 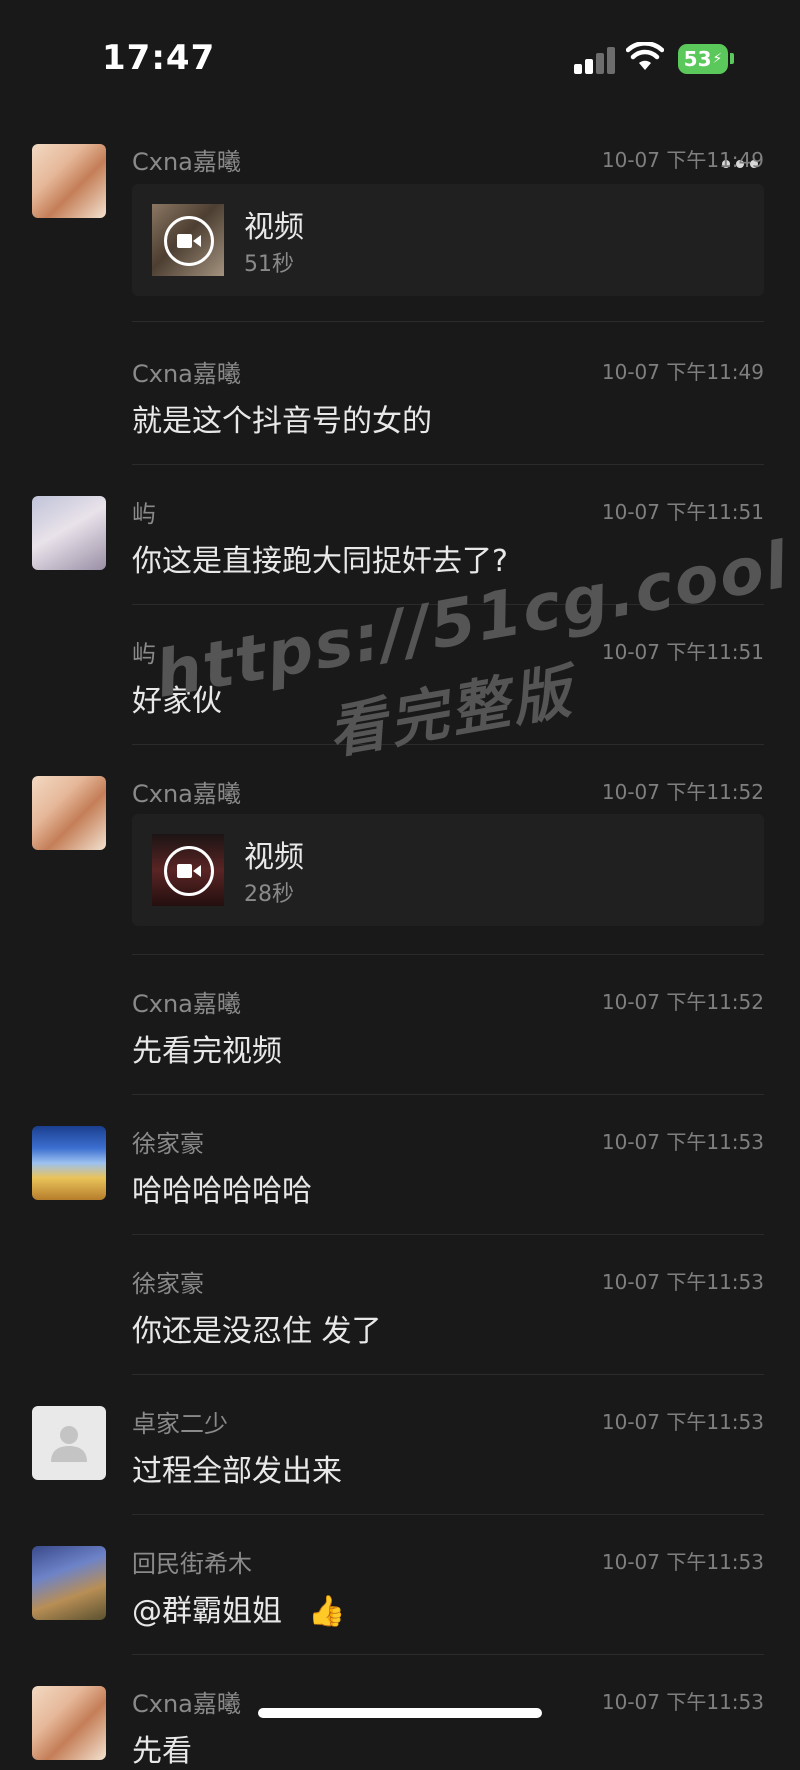 What do you see at coordinates (207, 1048) in the screenshot?
I see `message-text: 先看完视频` at bounding box center [207, 1048].